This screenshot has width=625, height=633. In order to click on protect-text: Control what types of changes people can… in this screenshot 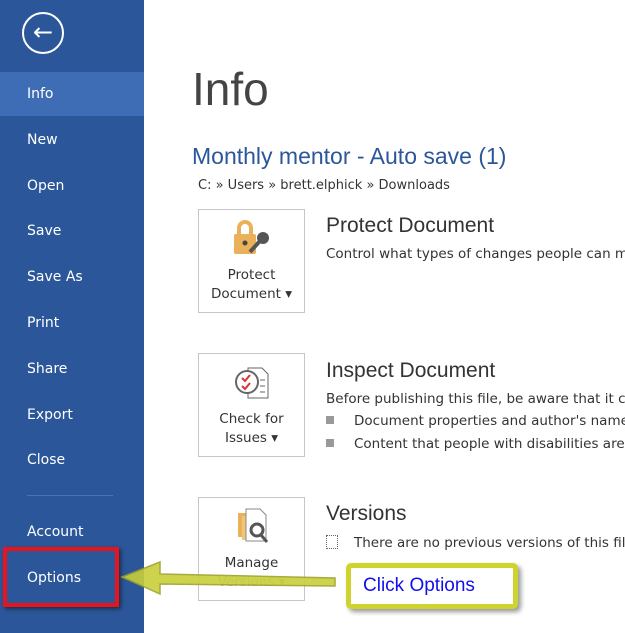, I will do `click(475, 254)`.